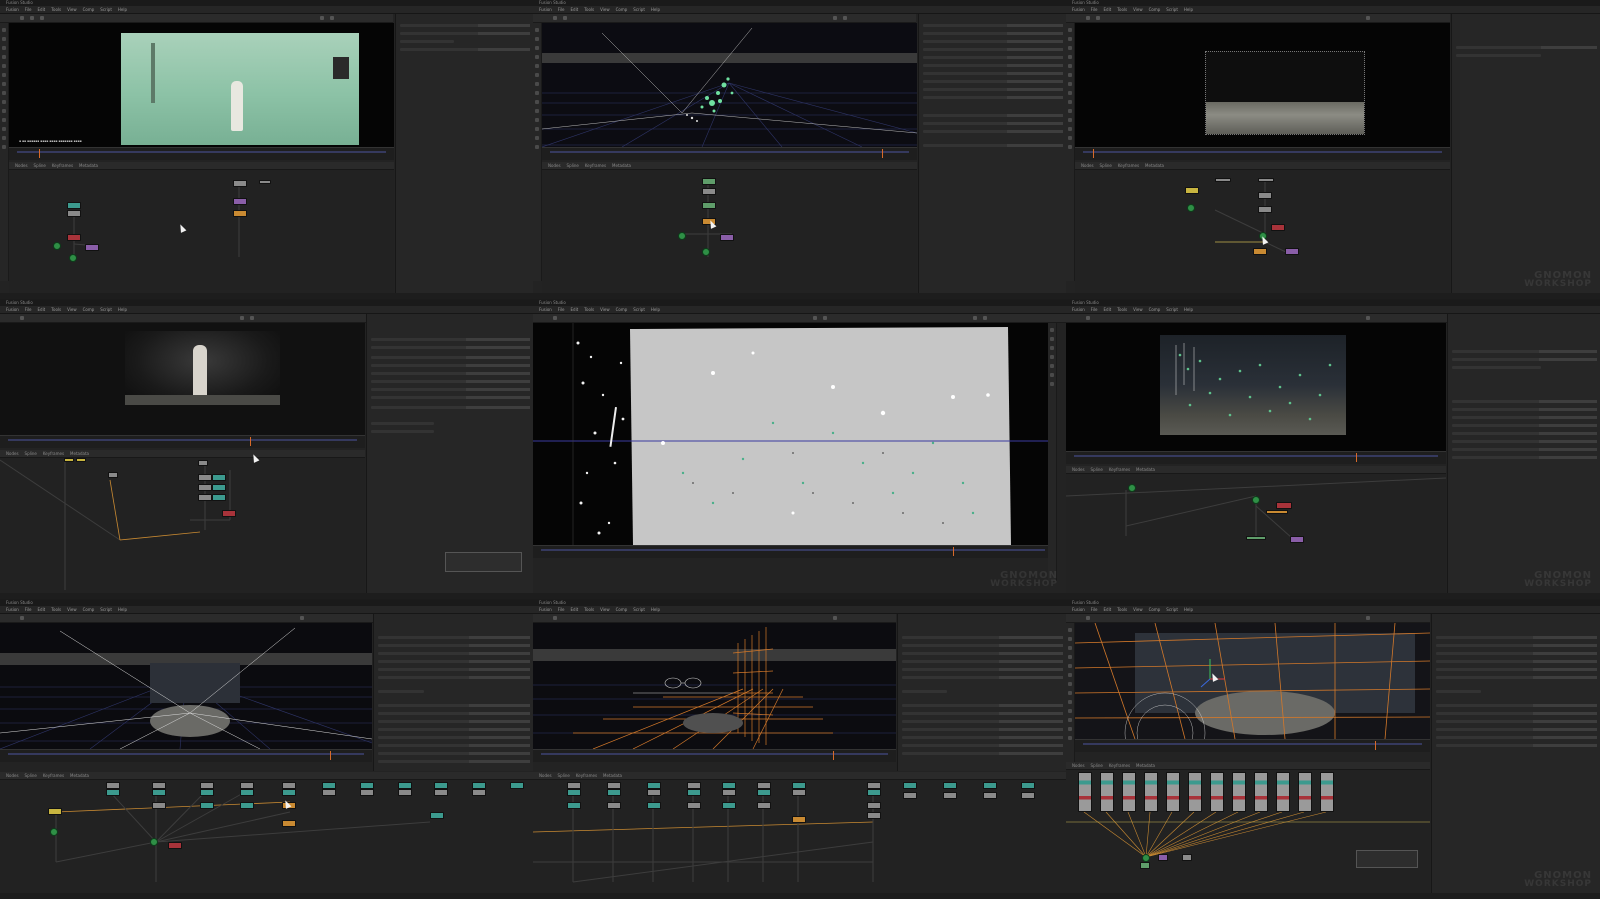 This screenshot has height=899, width=1600. I want to click on menu-item: View, so click(72, 9).